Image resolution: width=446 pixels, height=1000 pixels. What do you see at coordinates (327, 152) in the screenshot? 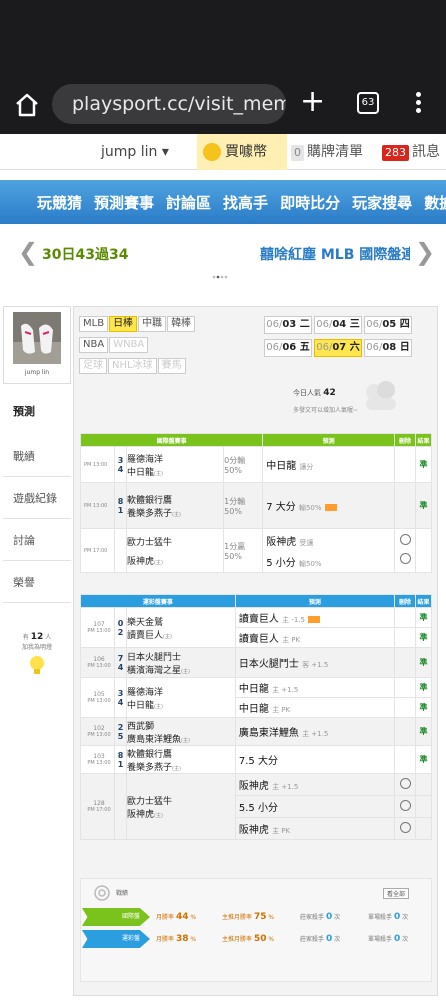
I see `cart-link: 0 購牌清單` at bounding box center [327, 152].